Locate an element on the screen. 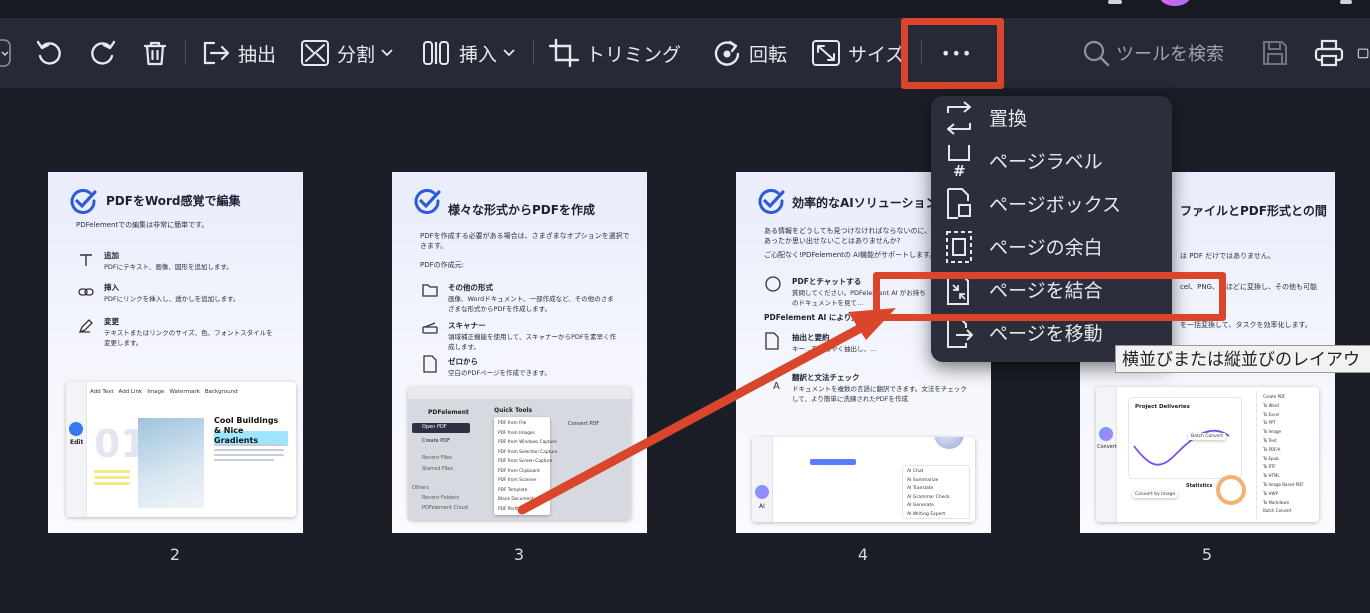 The height and width of the screenshot is (613, 1370). size-button: サイズ is located at coordinates (860, 53).